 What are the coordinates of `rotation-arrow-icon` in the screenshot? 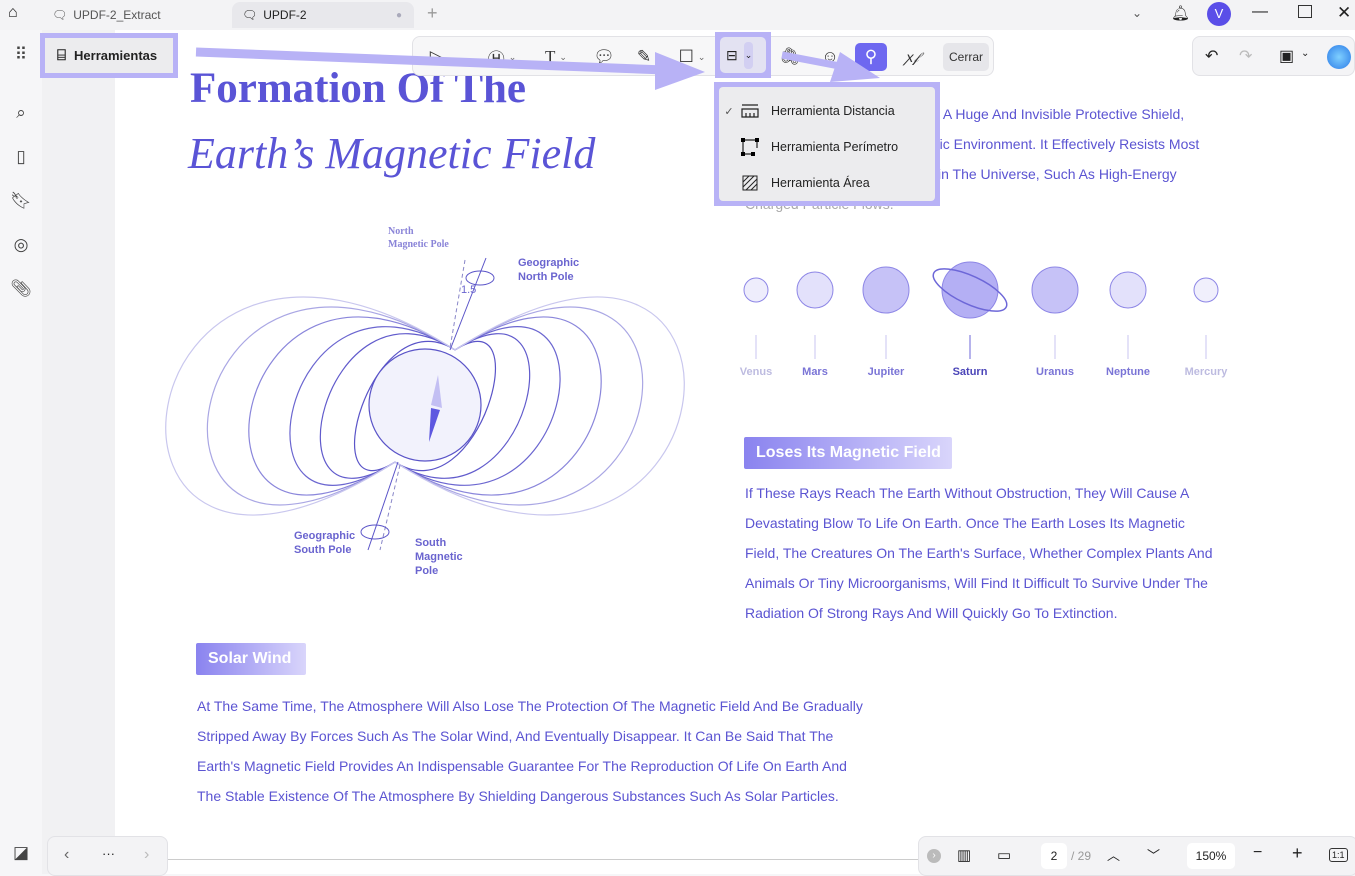 It's located at (375, 532).